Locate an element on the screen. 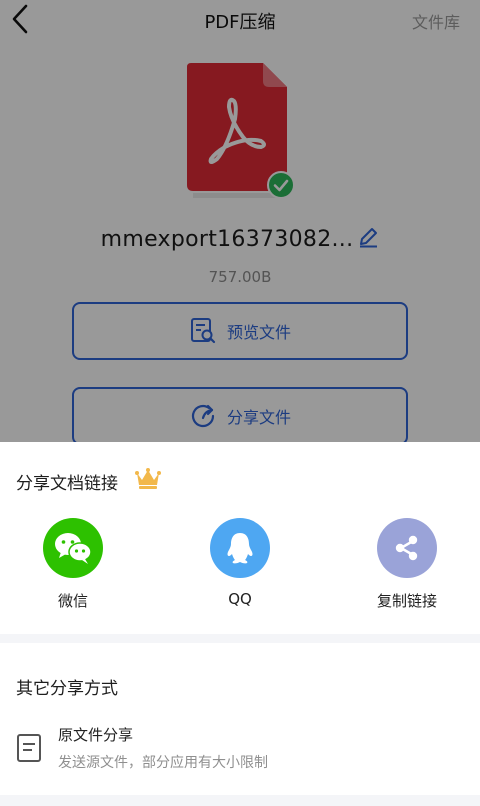  share-target-wechat: 微信 is located at coordinates (73, 564).